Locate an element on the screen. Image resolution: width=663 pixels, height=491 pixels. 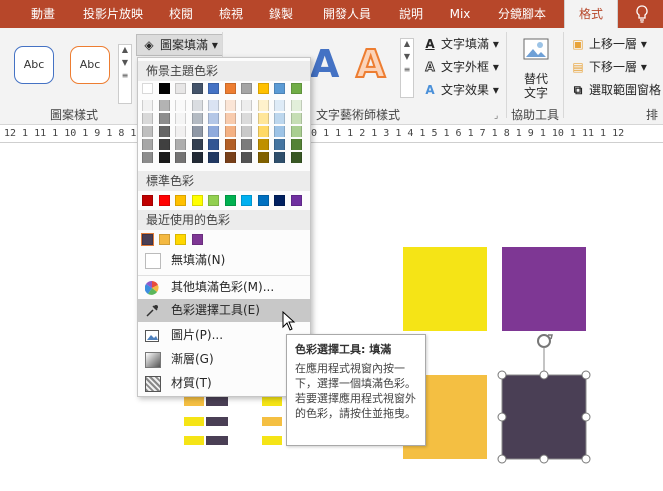
purple-square is located at coordinates (544, 289).